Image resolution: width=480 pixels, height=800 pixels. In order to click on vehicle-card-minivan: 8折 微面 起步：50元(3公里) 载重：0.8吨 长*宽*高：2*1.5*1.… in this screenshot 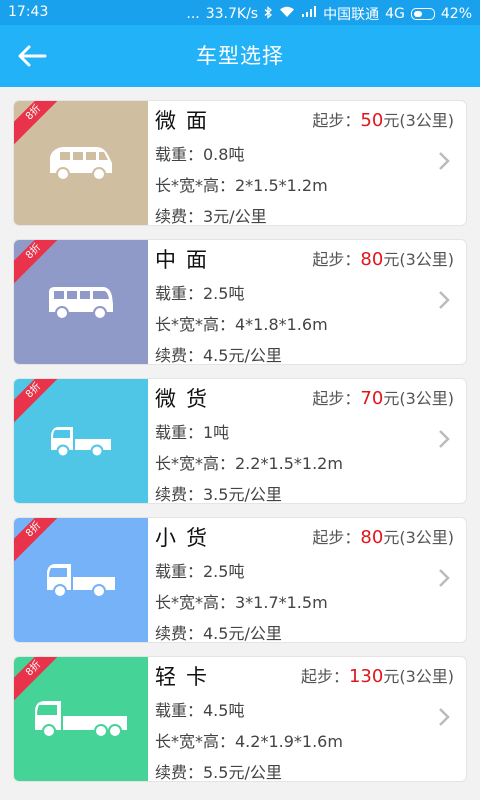, I will do `click(240, 163)`.